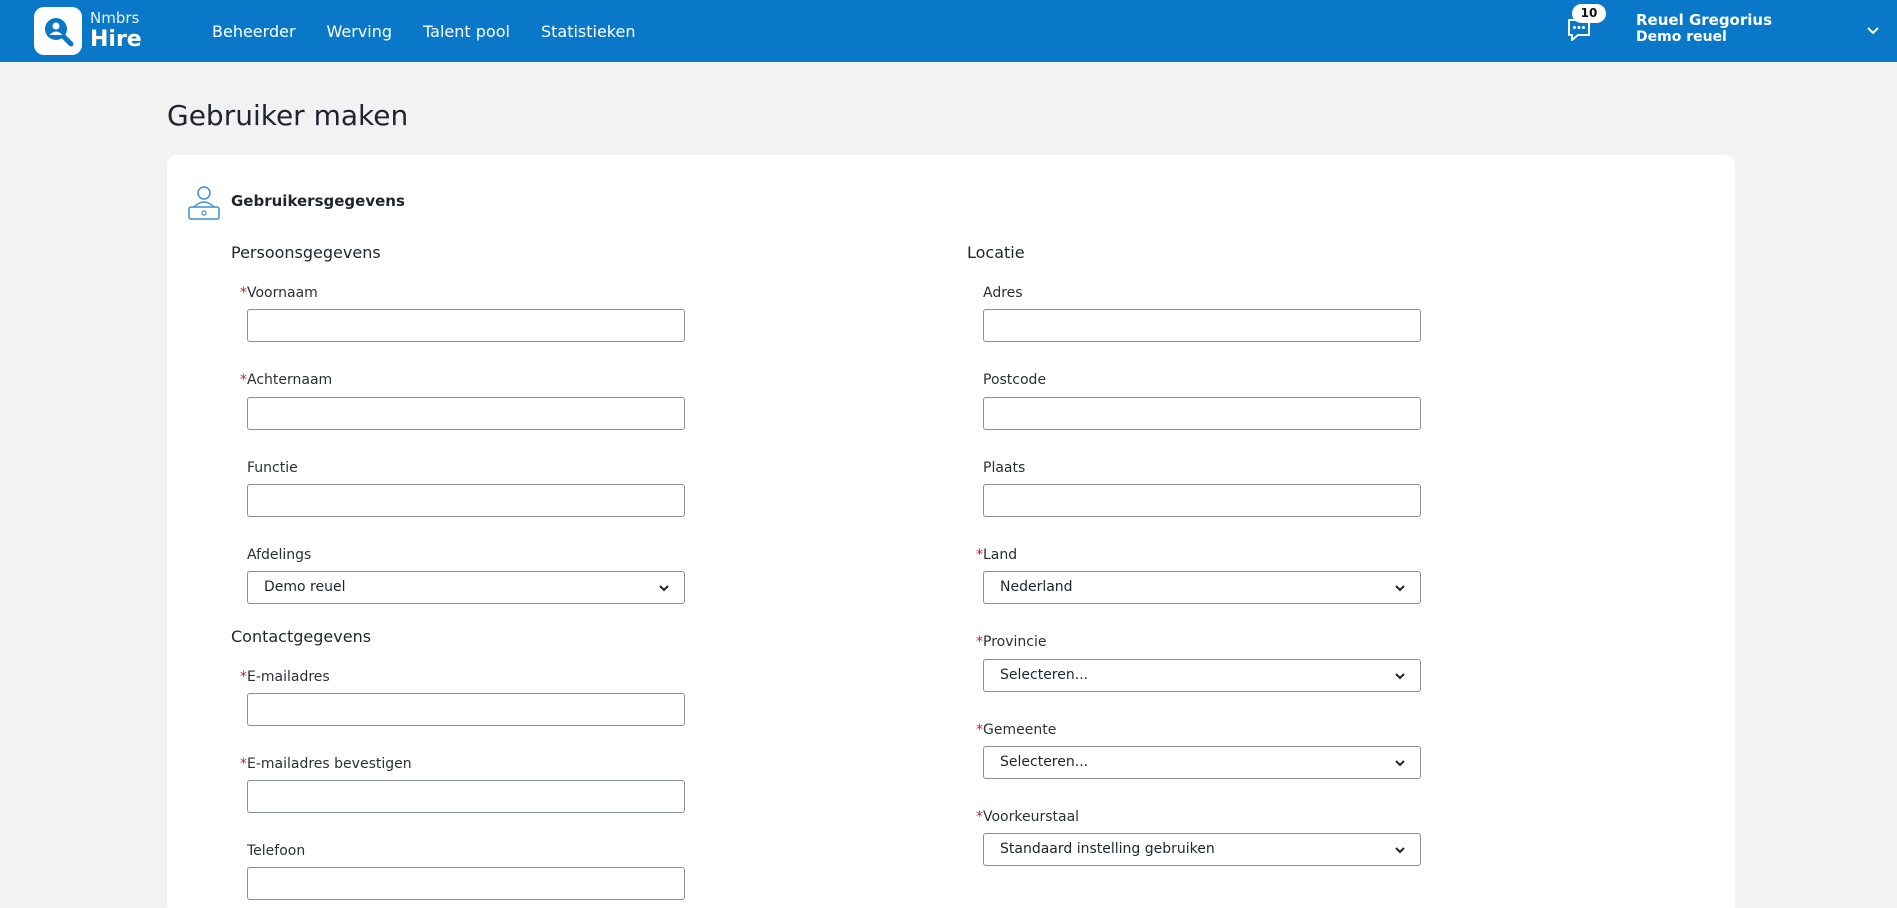 The image size is (1897, 908). I want to click on nav-werving: Werving, so click(360, 31).